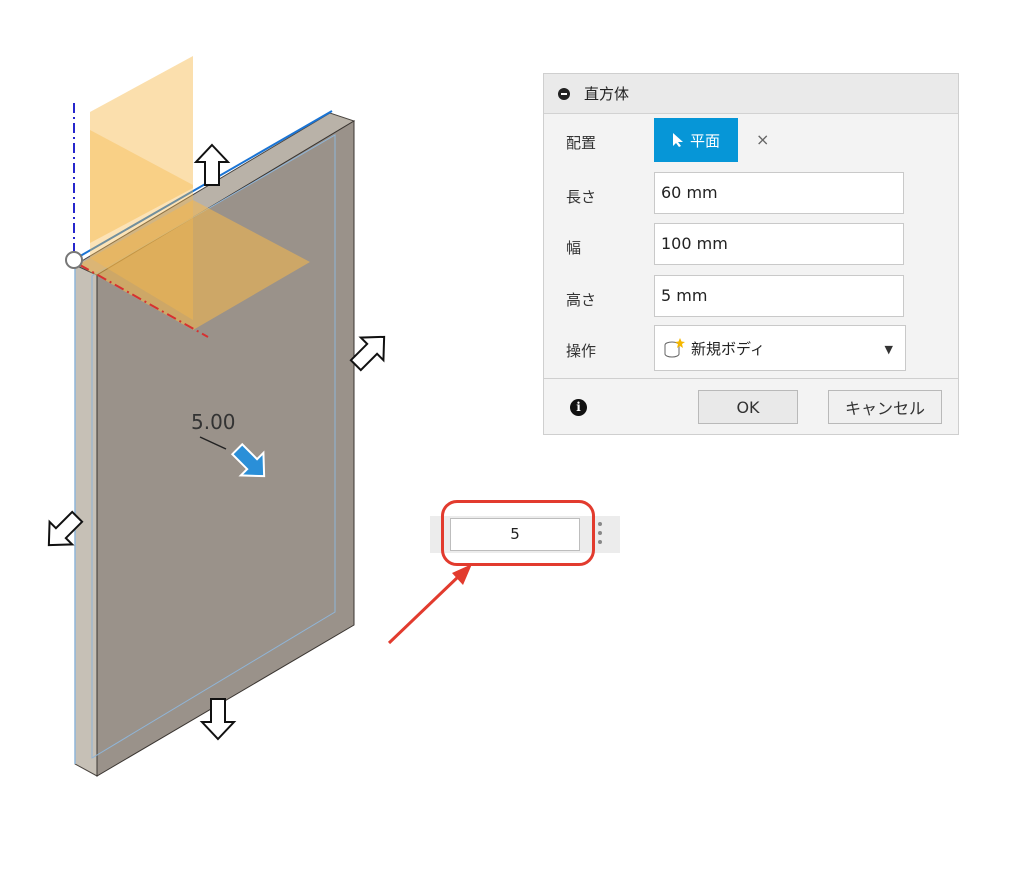 This screenshot has width=1024, height=896. What do you see at coordinates (607, 94) in the screenshot?
I see `dialog-title: 直方体` at bounding box center [607, 94].